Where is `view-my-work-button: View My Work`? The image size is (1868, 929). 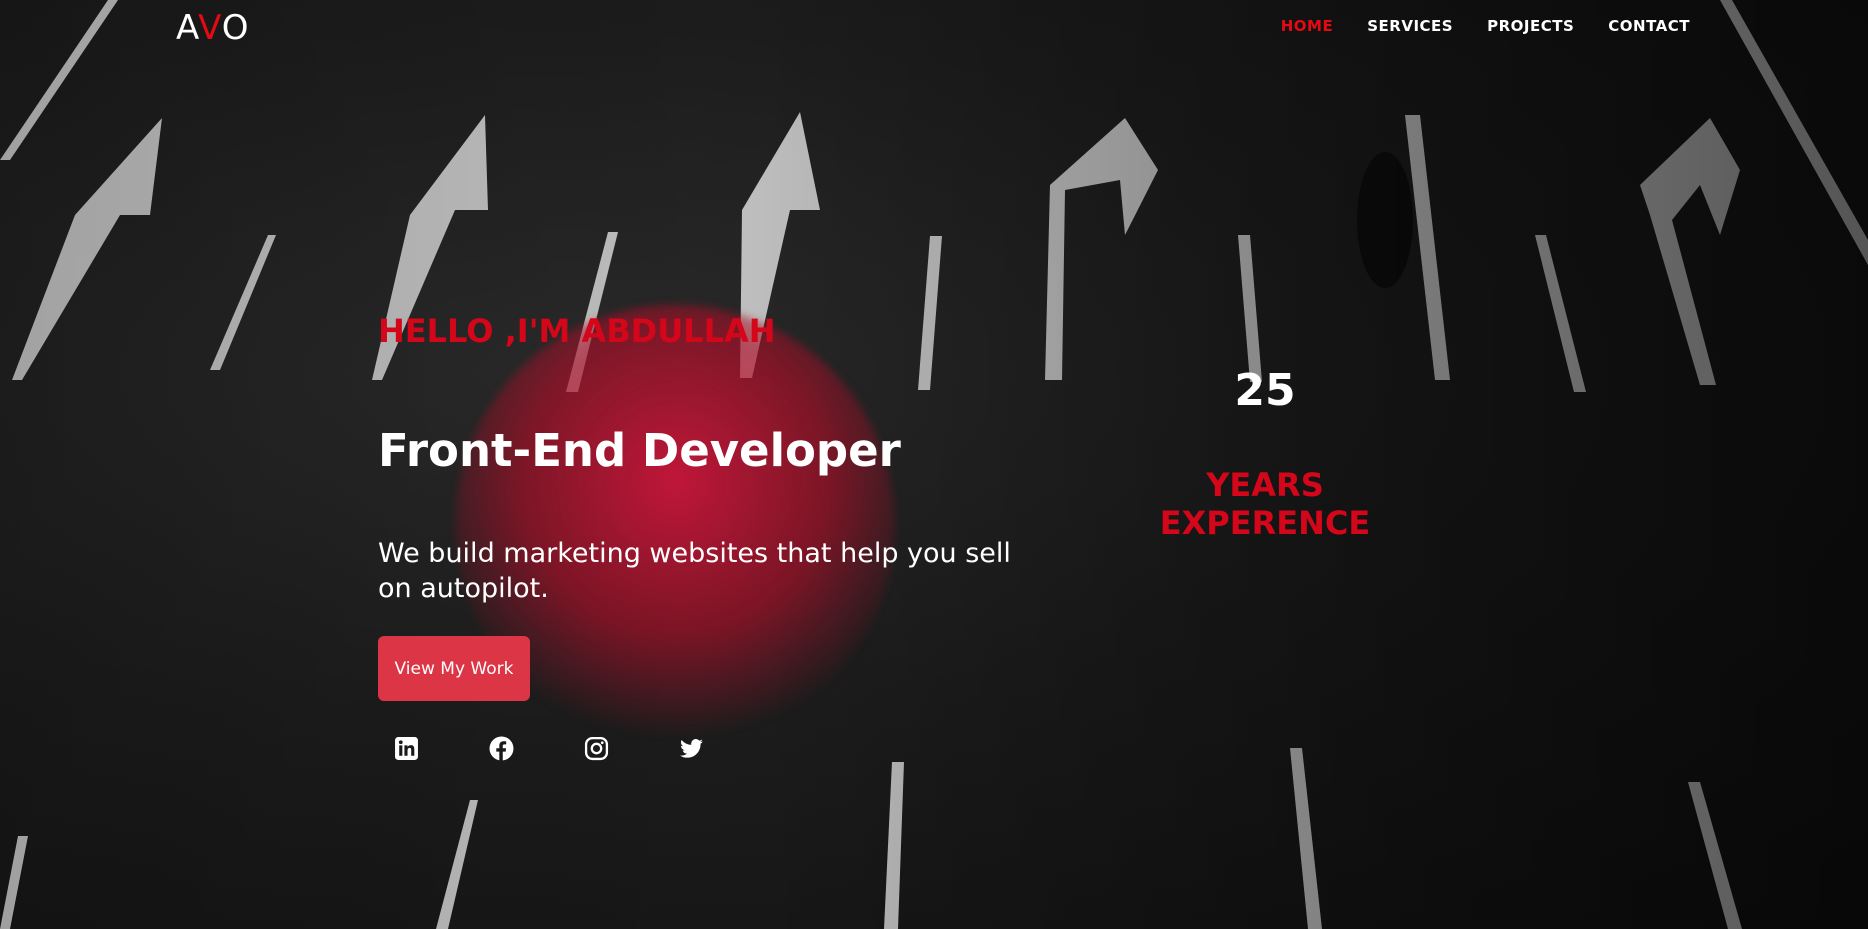 view-my-work-button: View My Work is located at coordinates (454, 668).